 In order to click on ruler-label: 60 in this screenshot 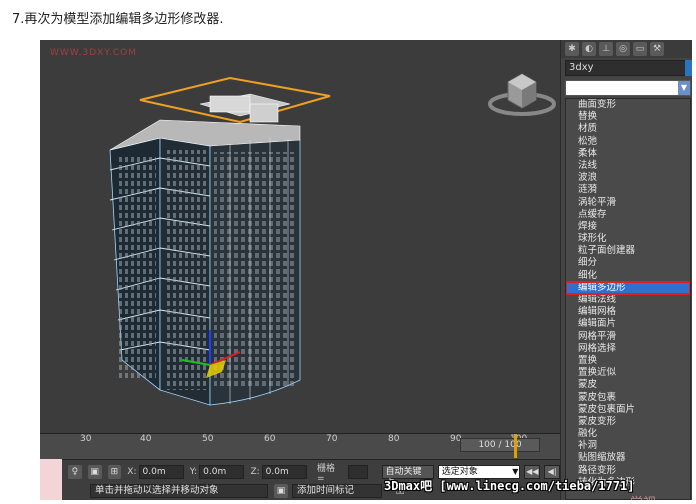, I will do `click(270, 439)`.